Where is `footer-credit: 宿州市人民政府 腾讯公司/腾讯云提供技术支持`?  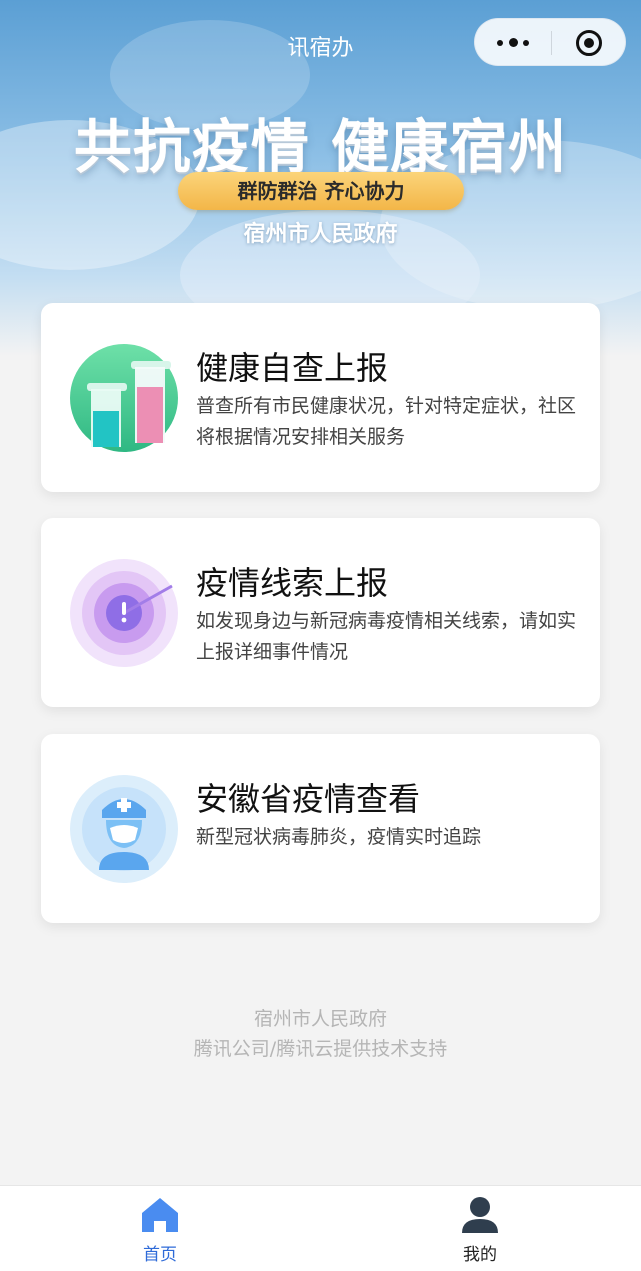
footer-credit: 宿州市人民政府 腾讯公司/腾讯云提供技术支持 is located at coordinates (320, 1034).